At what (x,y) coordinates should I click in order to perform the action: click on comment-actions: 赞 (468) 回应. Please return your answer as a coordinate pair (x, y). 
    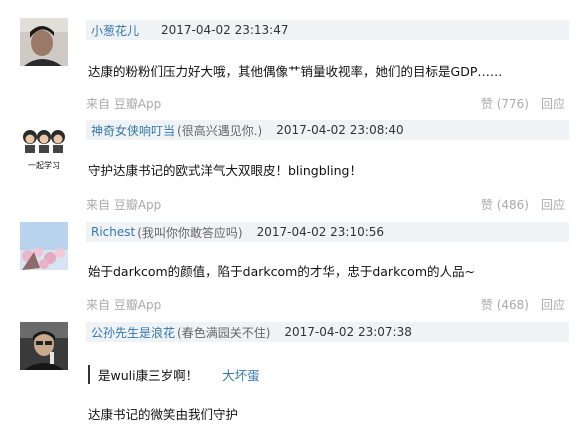
    Looking at the image, I should click on (523, 304).